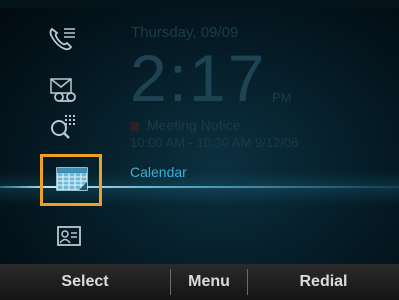 The width and height of the screenshot is (399, 300). What do you see at coordinates (214, 142) in the screenshot?
I see `event-detail: 10:00 AM - 10:30 AM 9/12/06` at bounding box center [214, 142].